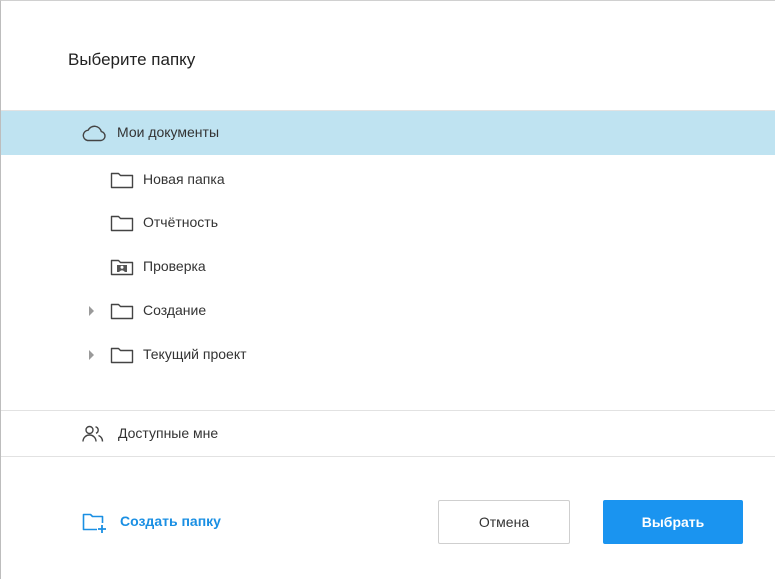  I want to click on cloud-icon, so click(94, 133).